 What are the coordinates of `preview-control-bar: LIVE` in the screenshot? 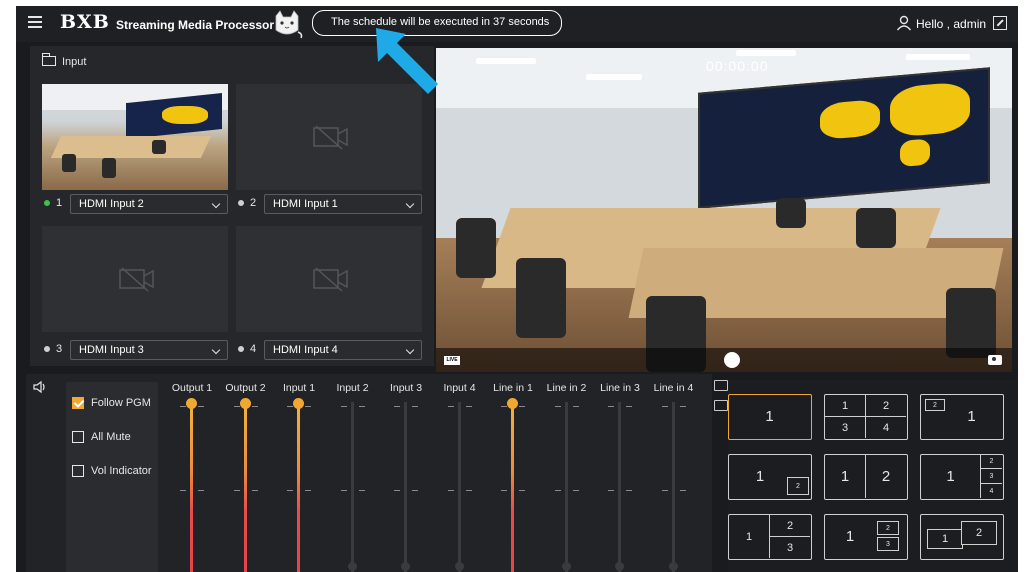 It's located at (724, 360).